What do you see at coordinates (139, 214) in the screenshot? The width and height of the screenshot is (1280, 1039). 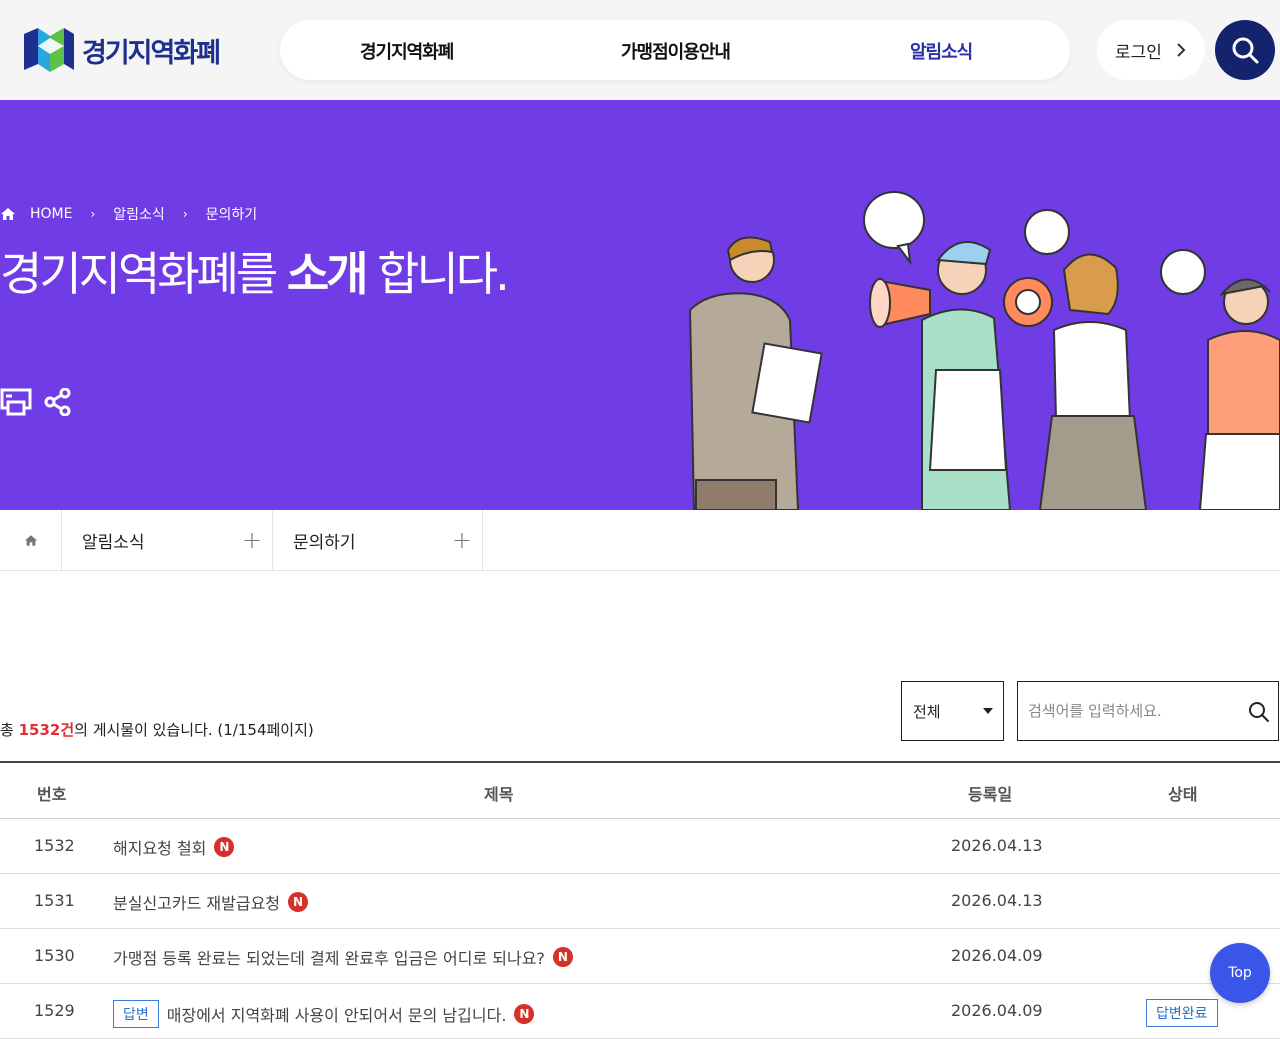 I see `breadcrumb-notices: 알림소식` at bounding box center [139, 214].